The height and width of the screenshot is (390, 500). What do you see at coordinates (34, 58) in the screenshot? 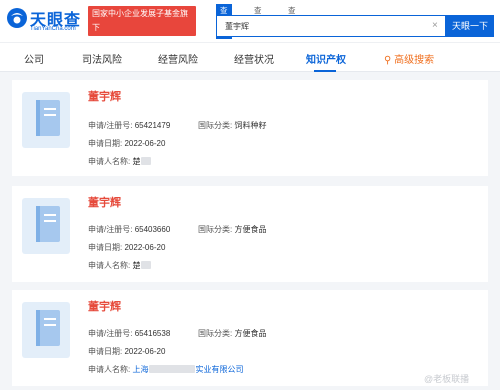
I see `tab-company: 公司` at bounding box center [34, 58].